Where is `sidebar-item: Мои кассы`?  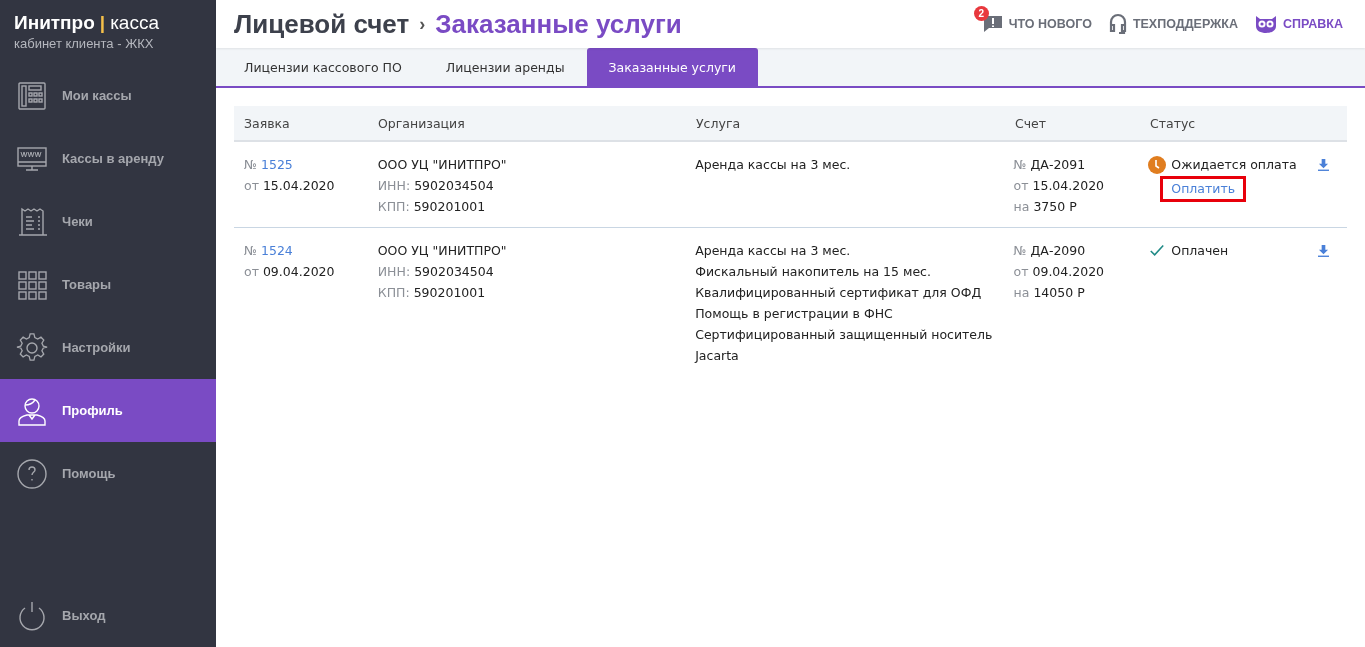 sidebar-item: Мои кассы is located at coordinates (108, 95).